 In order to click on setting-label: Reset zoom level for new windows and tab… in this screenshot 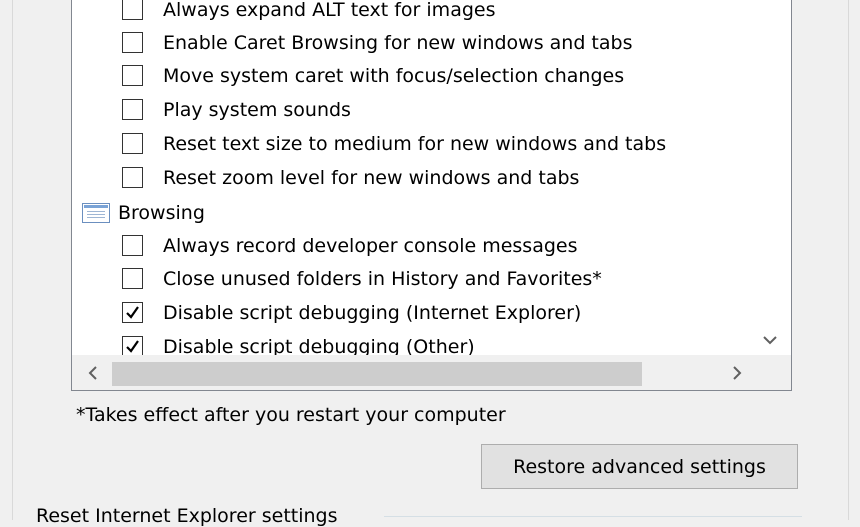, I will do `click(371, 177)`.